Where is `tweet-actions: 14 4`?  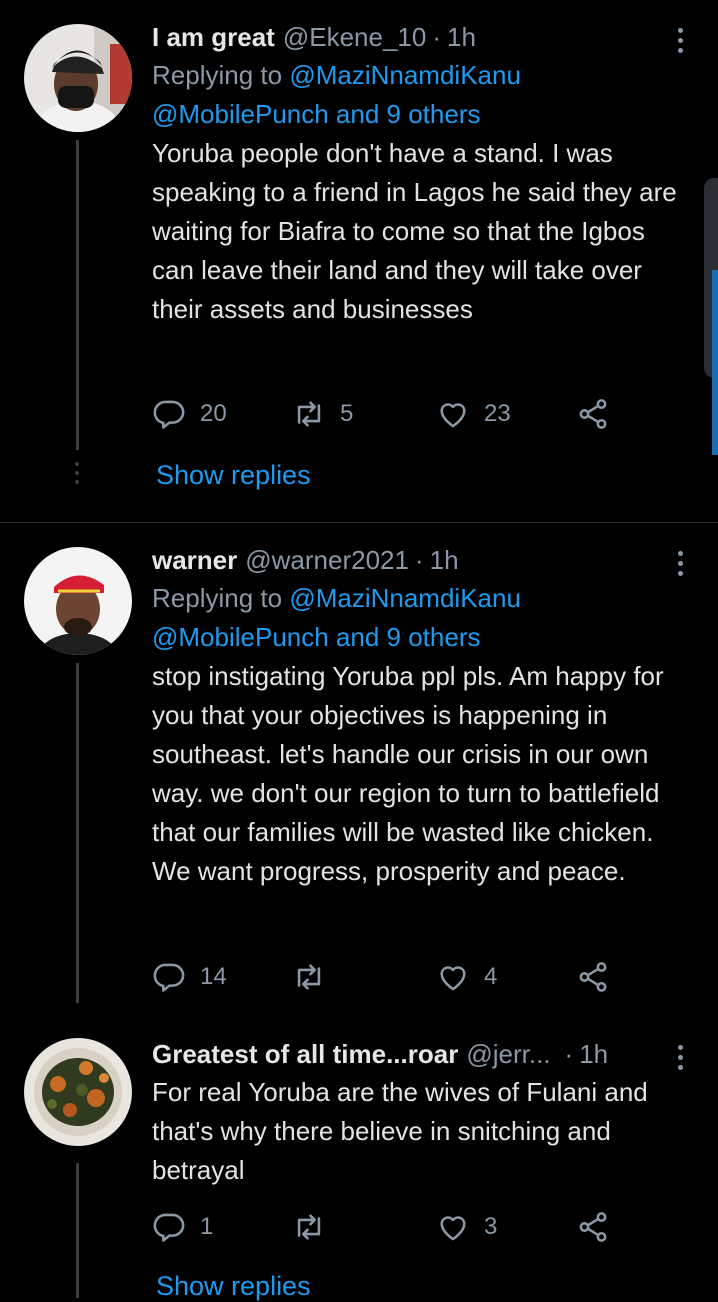 tweet-actions: 14 4 is located at coordinates (387, 977).